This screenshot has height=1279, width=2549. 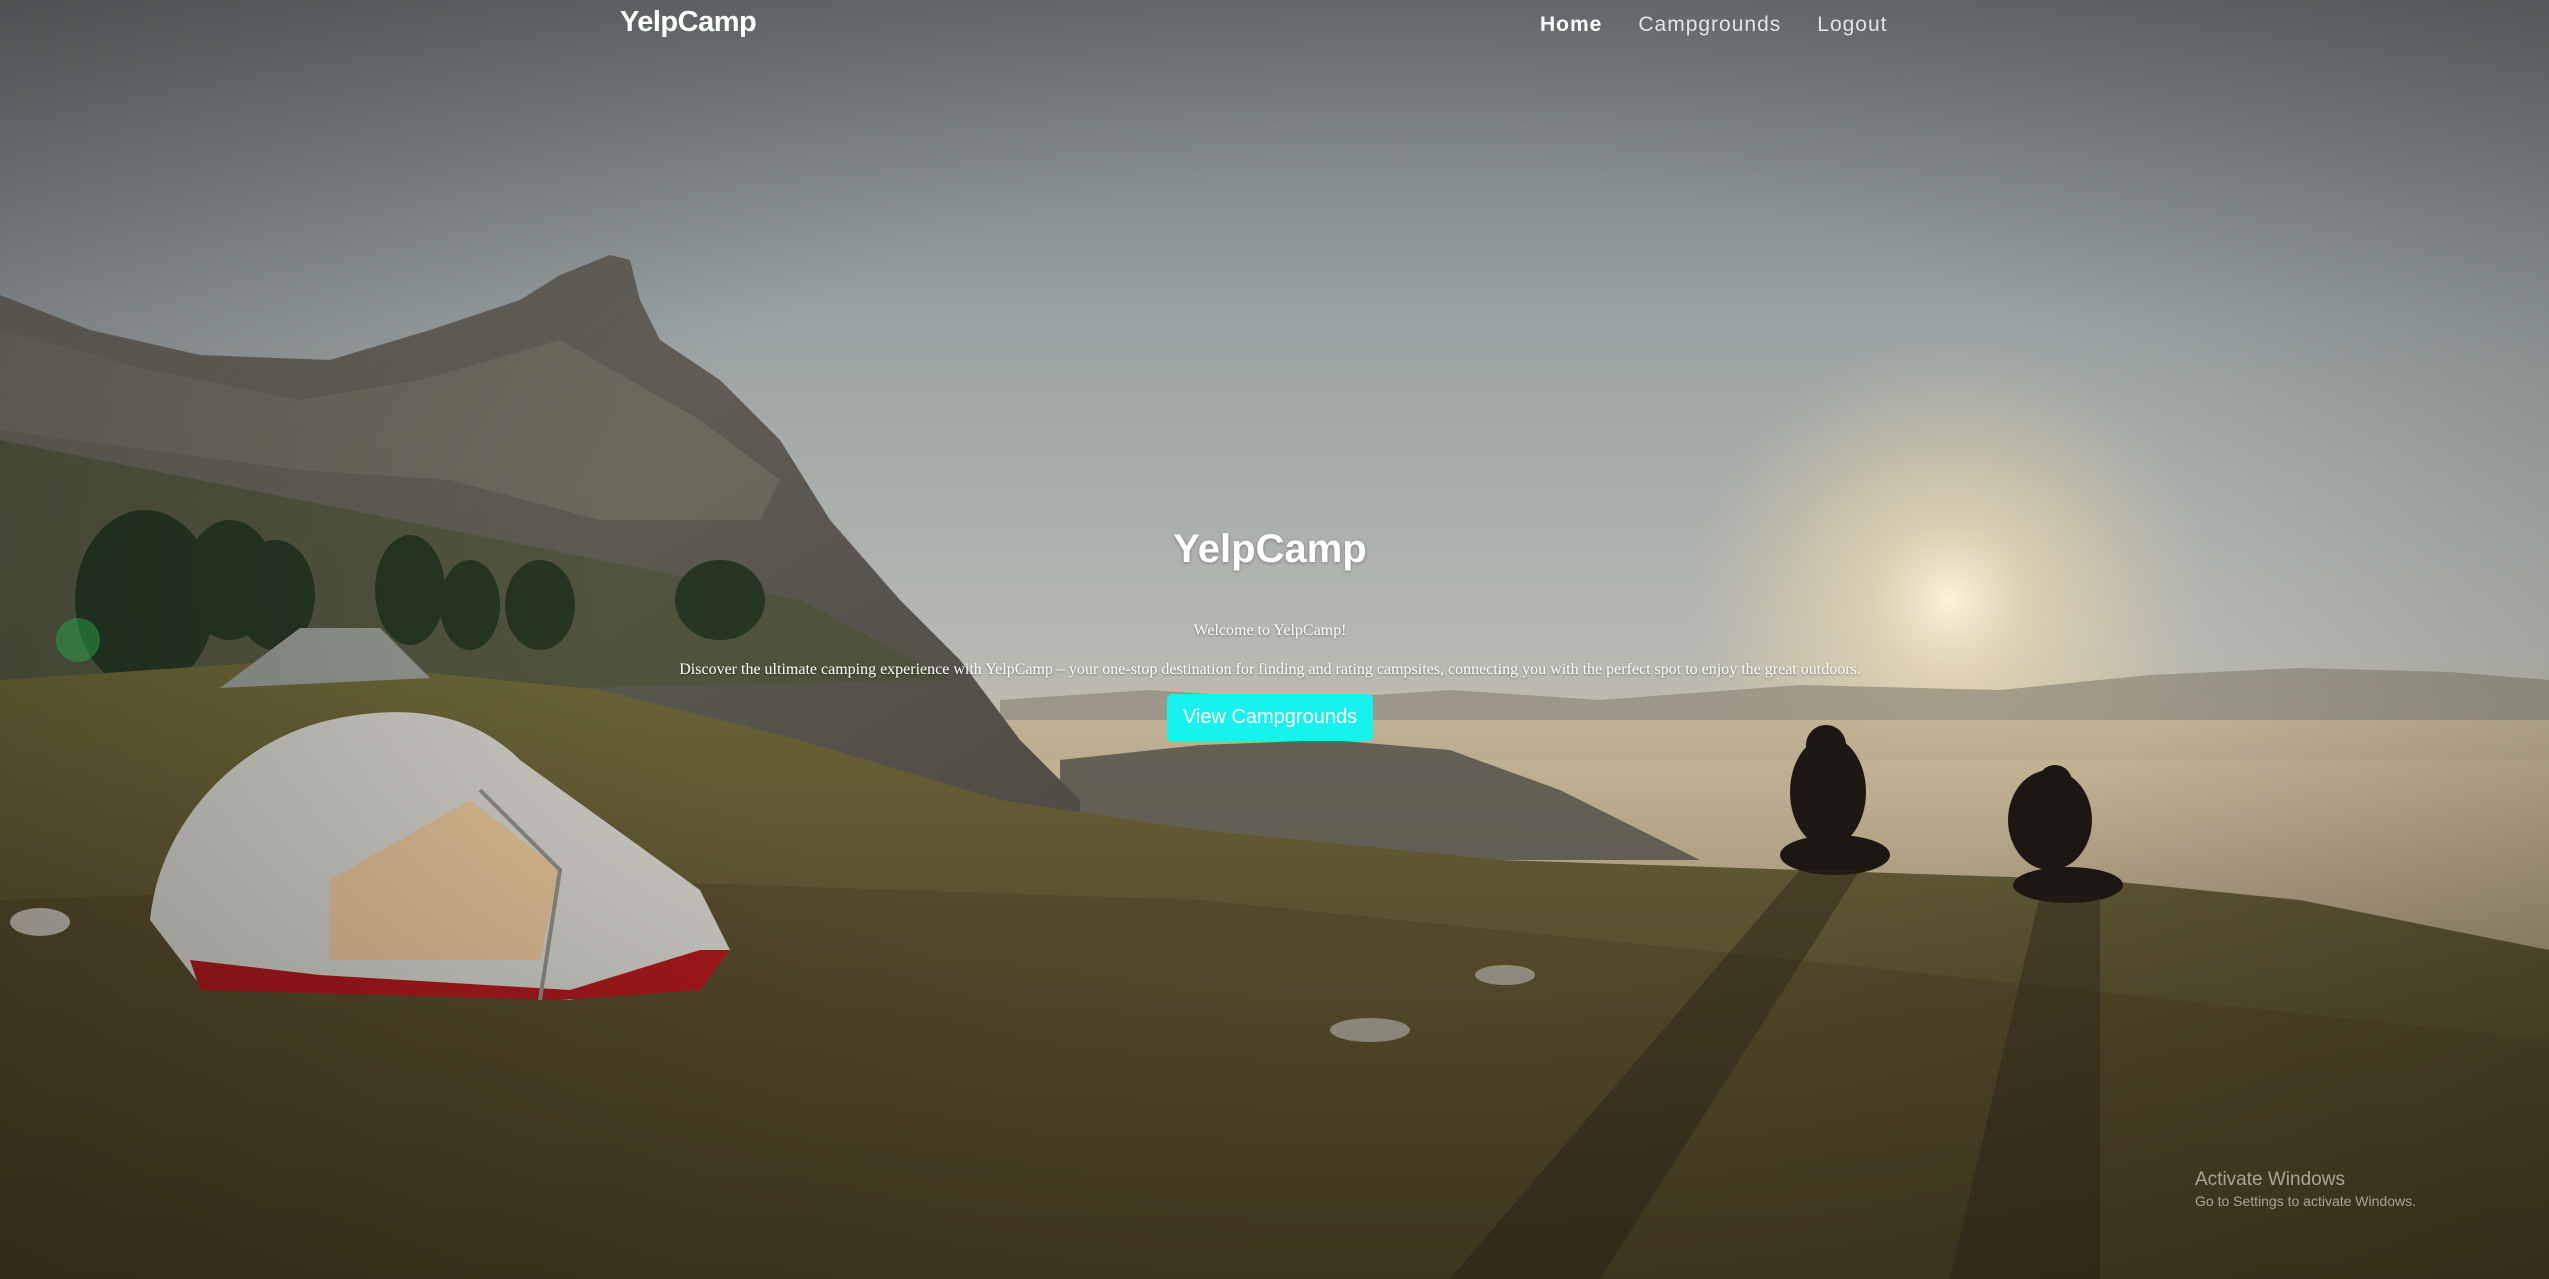 What do you see at coordinates (1274, 26) in the screenshot?
I see `navbar: YelpCamp Home Campgrounds Logout` at bounding box center [1274, 26].